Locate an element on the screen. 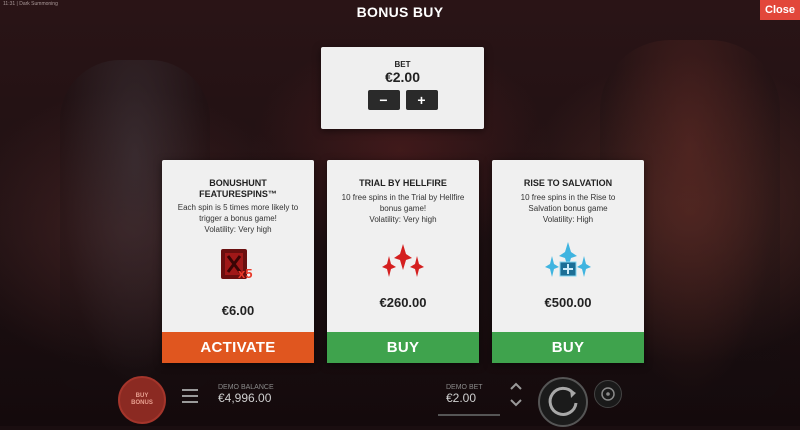 The width and height of the screenshot is (800, 430). x5-text: x5 is located at coordinates (245, 273).